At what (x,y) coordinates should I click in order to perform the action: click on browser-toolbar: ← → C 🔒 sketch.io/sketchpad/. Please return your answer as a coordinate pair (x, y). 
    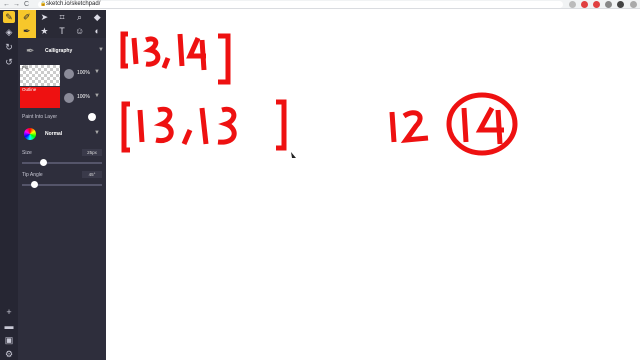
    Looking at the image, I should click on (320, 4).